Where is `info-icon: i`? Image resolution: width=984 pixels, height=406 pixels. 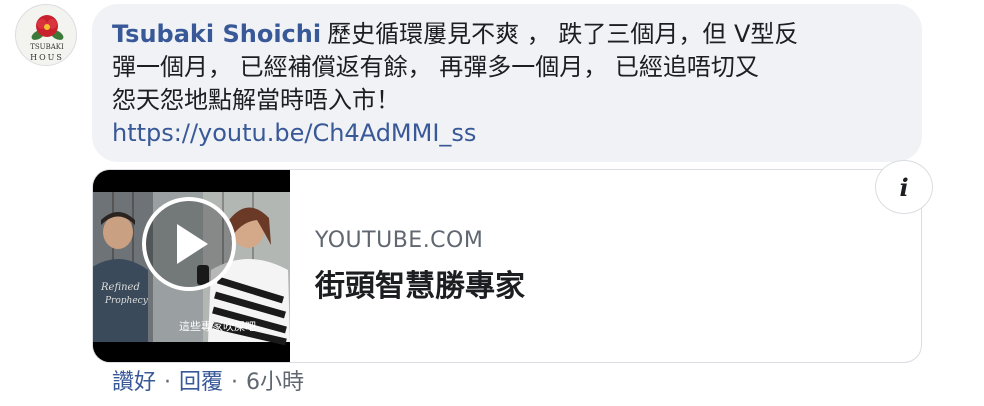
info-icon: i is located at coordinates (904, 187).